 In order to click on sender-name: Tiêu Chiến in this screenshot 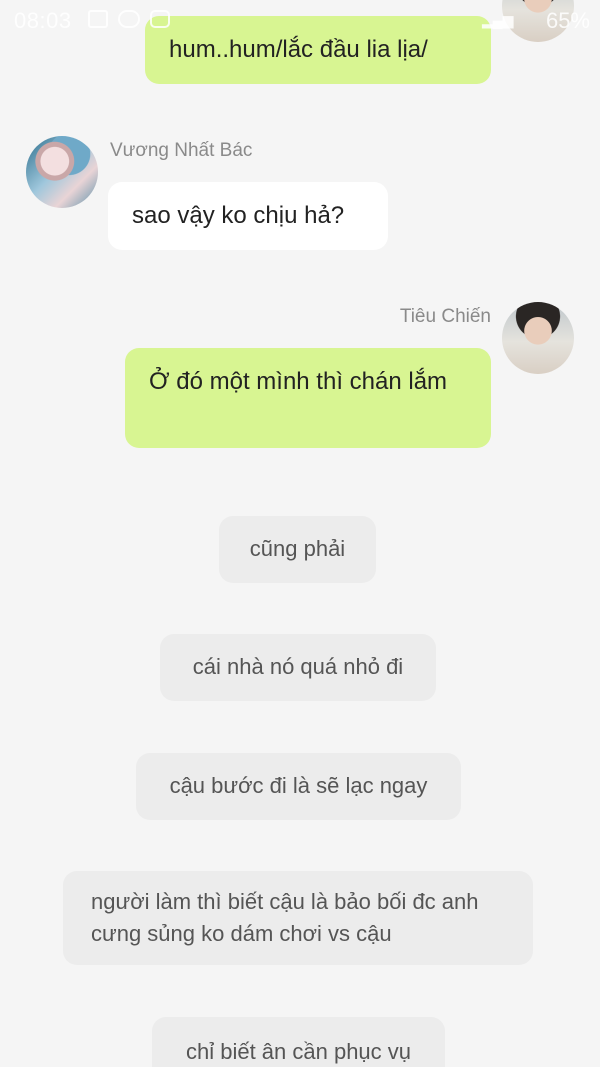, I will do `click(445, 316)`.